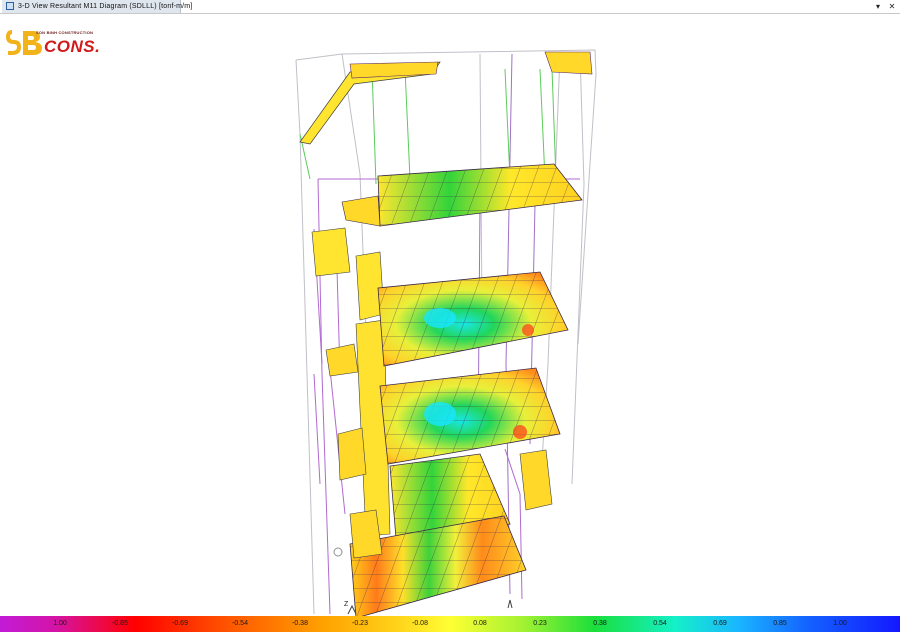 Image resolution: width=900 pixels, height=632 pixels. Describe the element at coordinates (660, 623) in the screenshot. I see `legend-tick: 0.54` at that location.